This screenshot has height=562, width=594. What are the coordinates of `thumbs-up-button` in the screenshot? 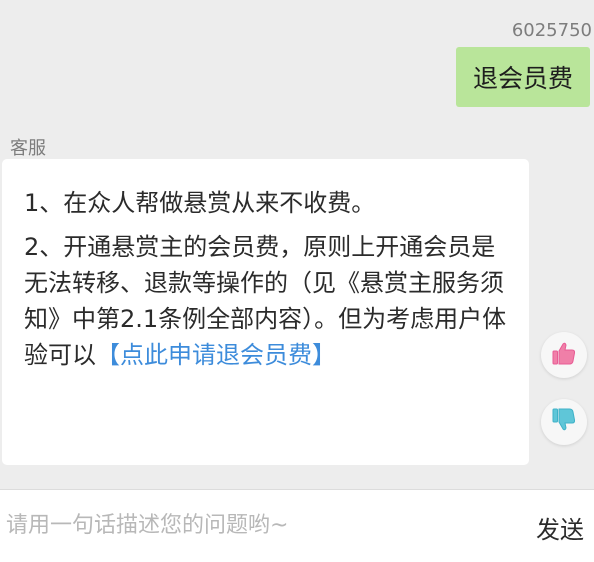 It's located at (564, 355).